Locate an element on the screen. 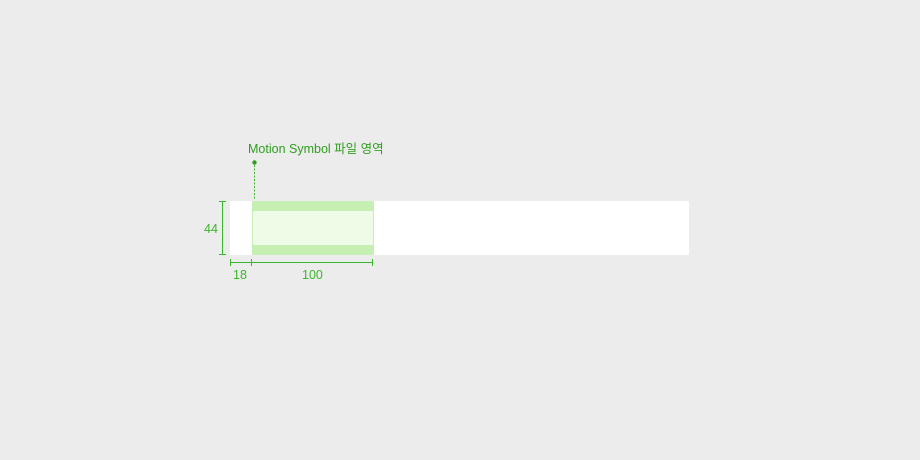 The width and height of the screenshot is (920, 460). symbol-area-bottom-band is located at coordinates (313, 250).